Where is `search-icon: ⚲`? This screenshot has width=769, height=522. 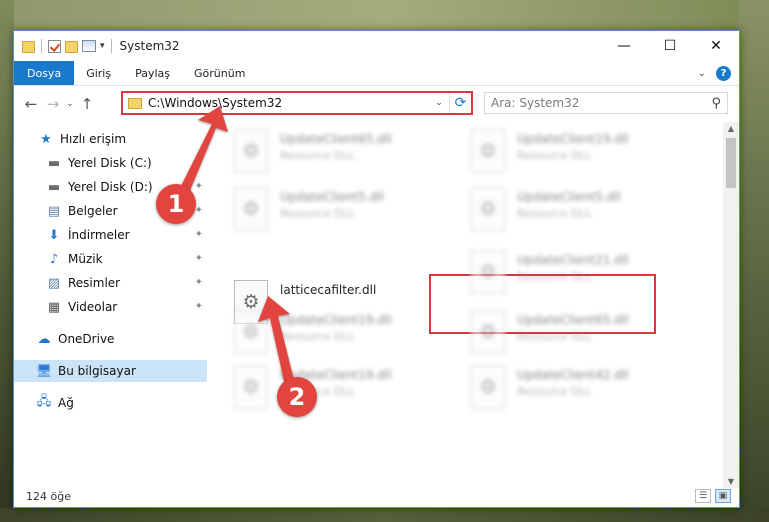 search-icon: ⚲ is located at coordinates (716, 103).